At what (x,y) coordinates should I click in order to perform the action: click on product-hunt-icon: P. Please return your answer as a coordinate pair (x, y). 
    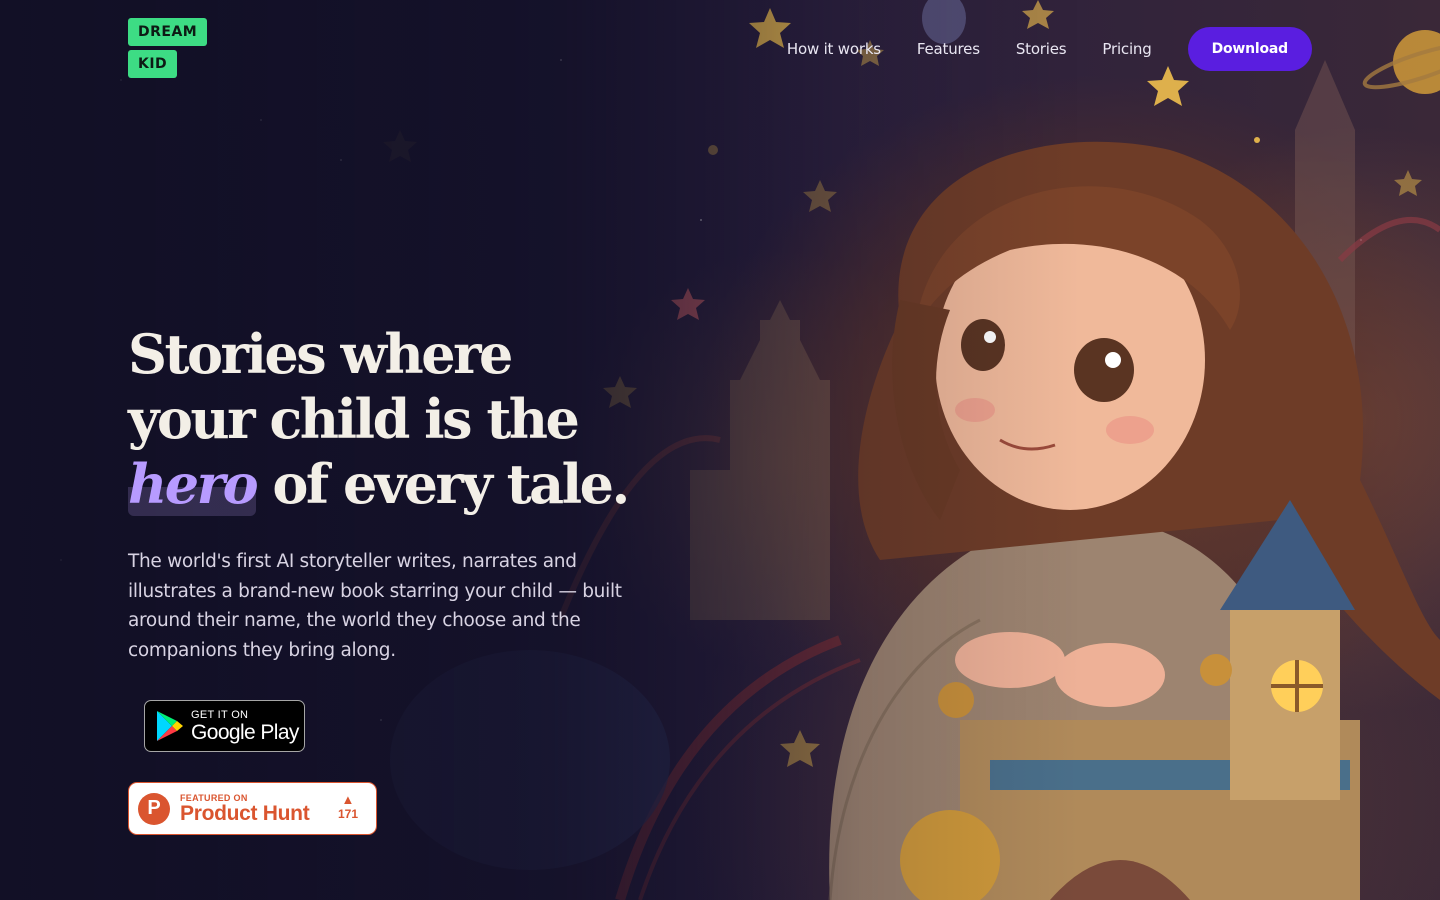
    Looking at the image, I should click on (154, 808).